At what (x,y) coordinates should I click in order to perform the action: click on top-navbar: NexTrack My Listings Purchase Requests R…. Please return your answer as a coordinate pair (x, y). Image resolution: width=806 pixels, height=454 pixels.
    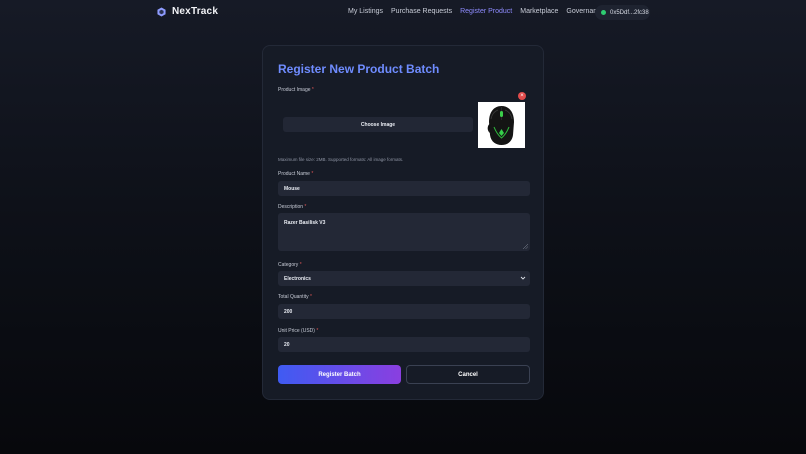
    Looking at the image, I should click on (403, 13).